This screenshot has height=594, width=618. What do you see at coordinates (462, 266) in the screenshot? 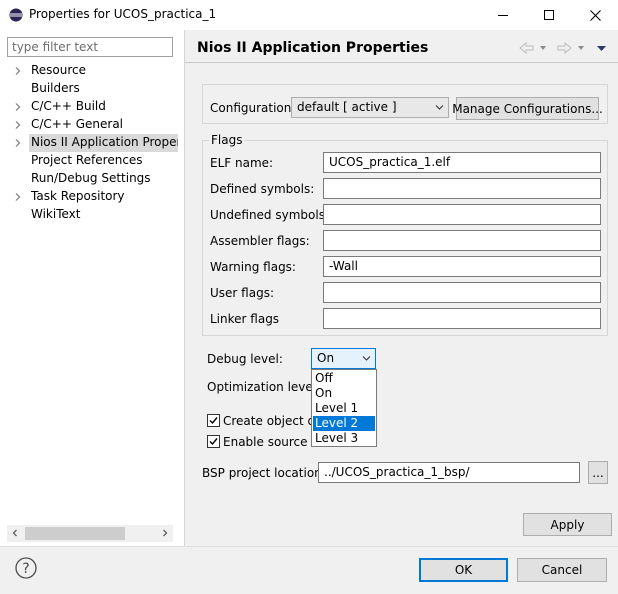
I see `flag-field: -Wall` at bounding box center [462, 266].